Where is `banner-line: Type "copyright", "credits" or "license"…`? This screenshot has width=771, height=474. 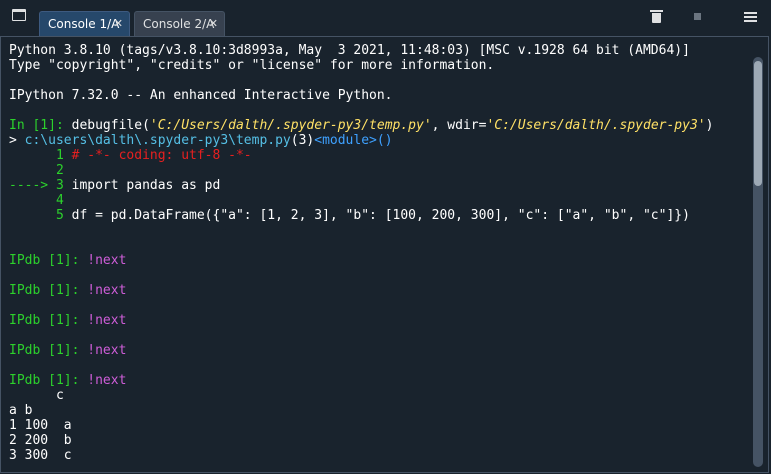 banner-line: Type "copyright", "credits" or "license"… is located at coordinates (252, 65).